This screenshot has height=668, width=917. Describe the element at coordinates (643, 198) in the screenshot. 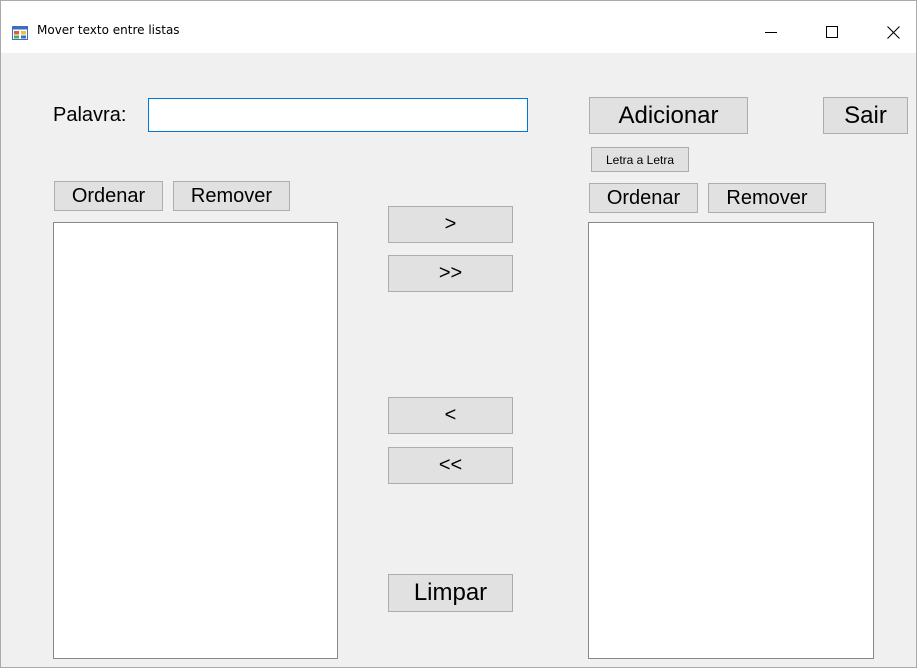

I see `right-sort-button: Ordenar` at that location.